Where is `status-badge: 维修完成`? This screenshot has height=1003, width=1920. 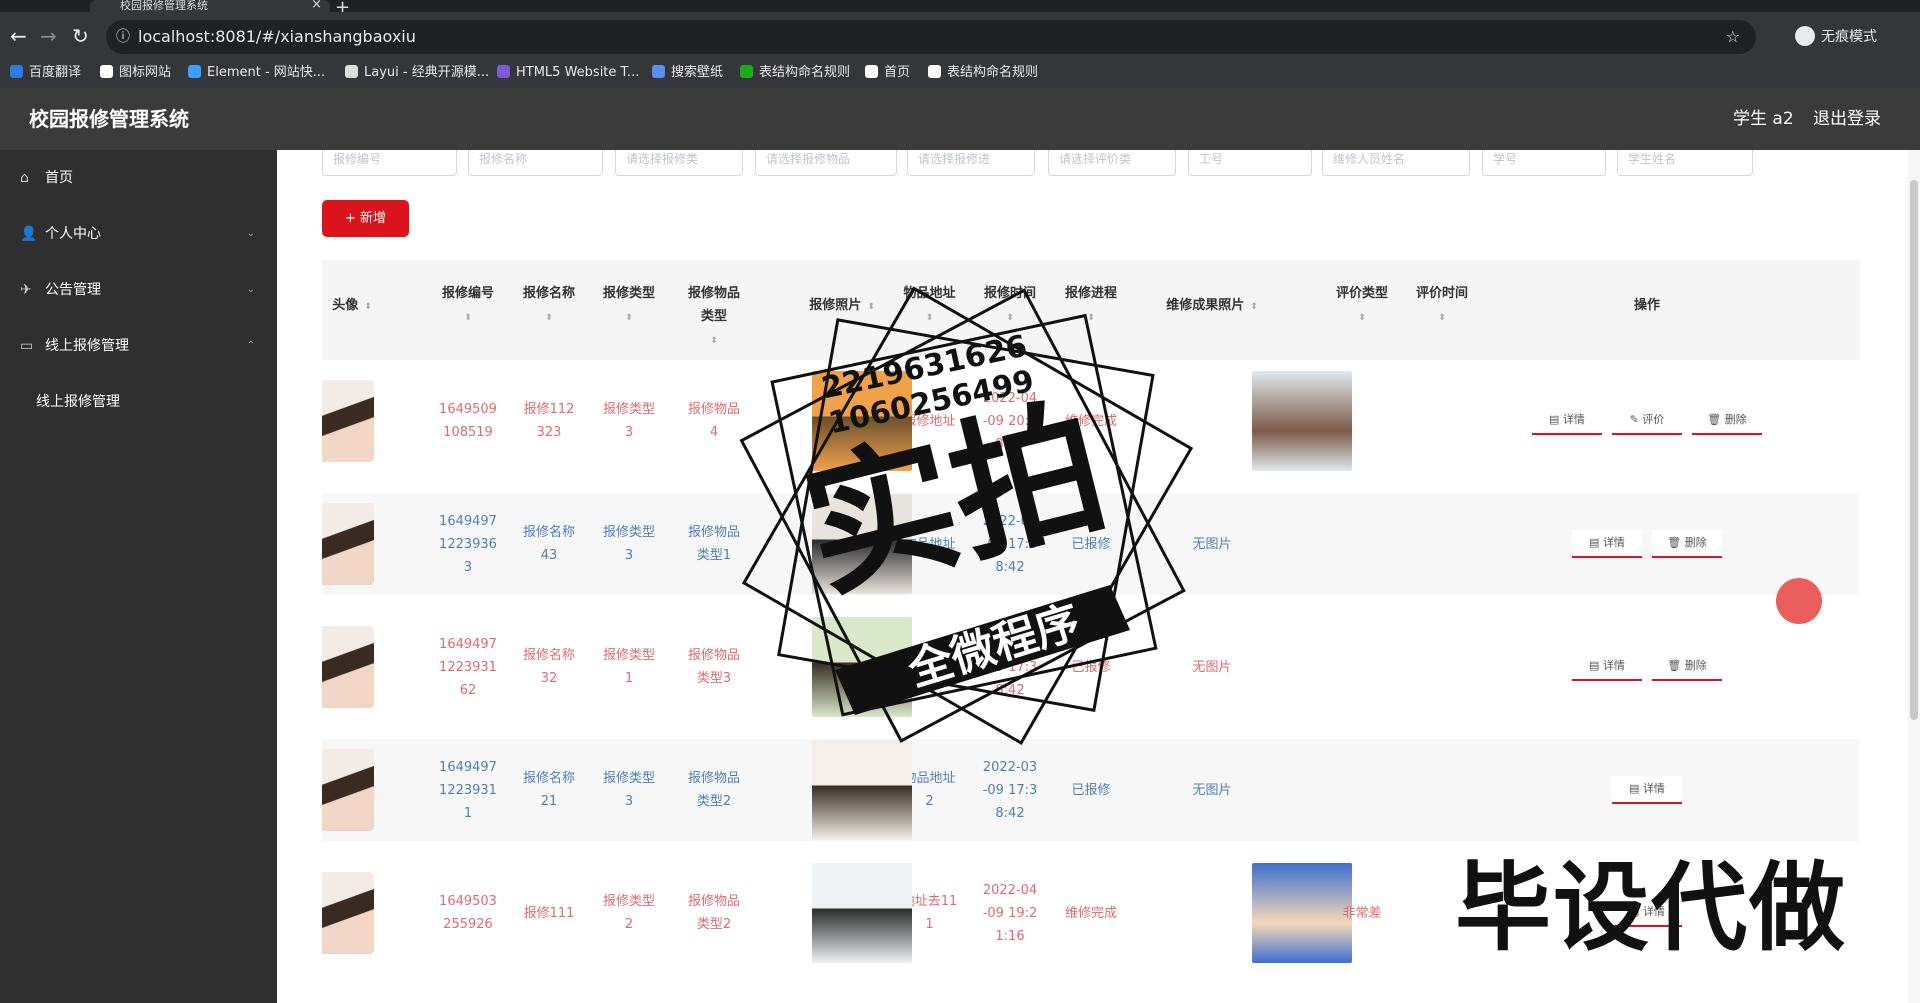
status-badge: 维修完成 is located at coordinates (1090, 913).